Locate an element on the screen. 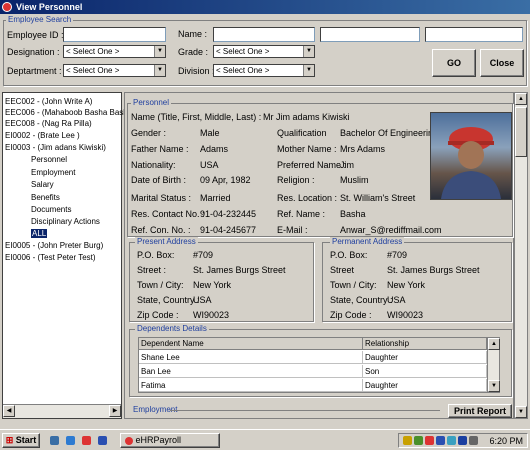 This screenshot has width=530, height=450. tree-subitem: Benefits is located at coordinates (45, 197).